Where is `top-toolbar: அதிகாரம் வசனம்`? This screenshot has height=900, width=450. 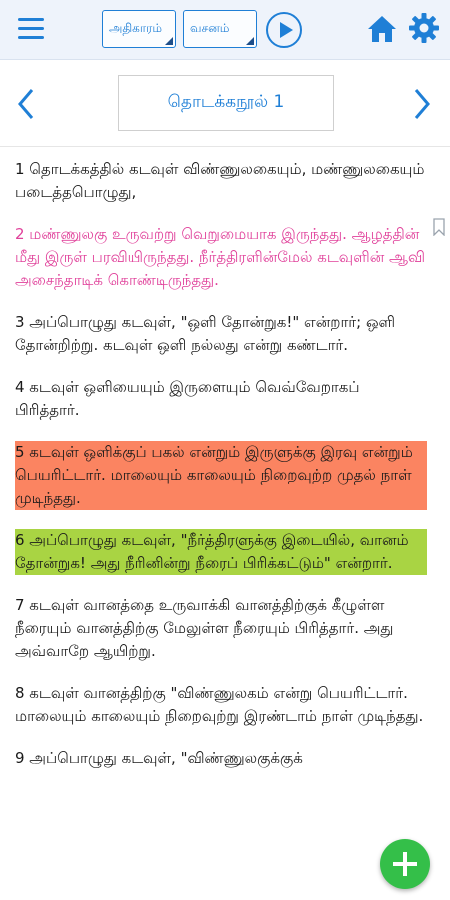
top-toolbar: அதிகாரம் வசனம் is located at coordinates (225, 30).